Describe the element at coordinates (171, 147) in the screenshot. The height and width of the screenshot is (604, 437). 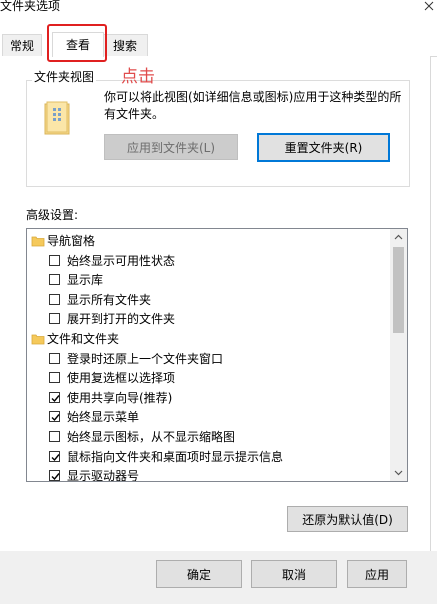
I see `apply-to-folders-button: 应用到文件夹(L)` at that location.